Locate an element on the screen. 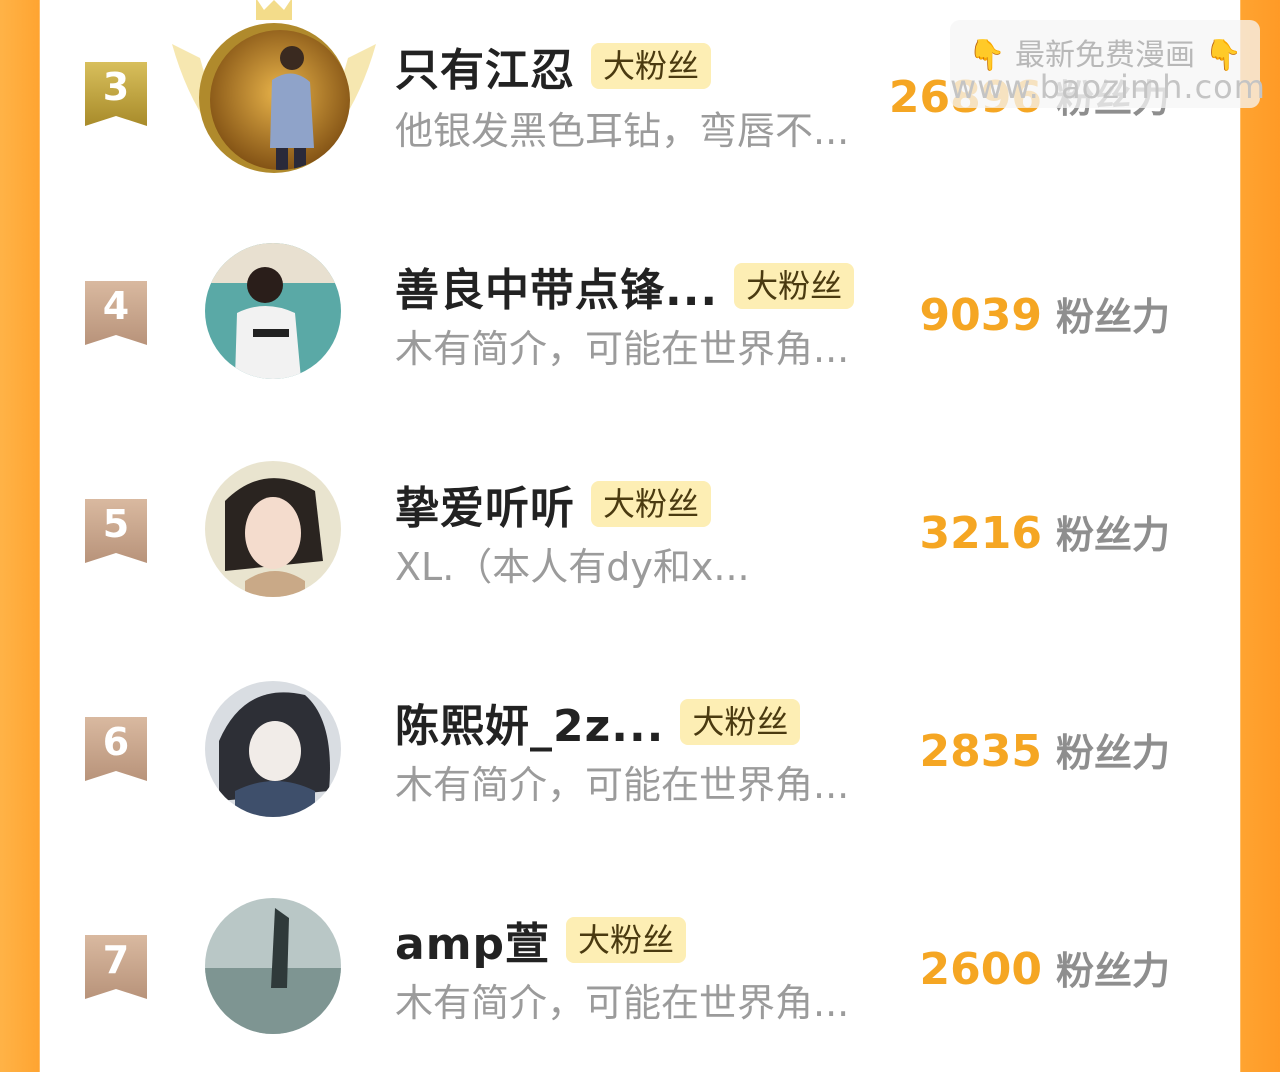  rank-badge: 3 is located at coordinates (116, 94).